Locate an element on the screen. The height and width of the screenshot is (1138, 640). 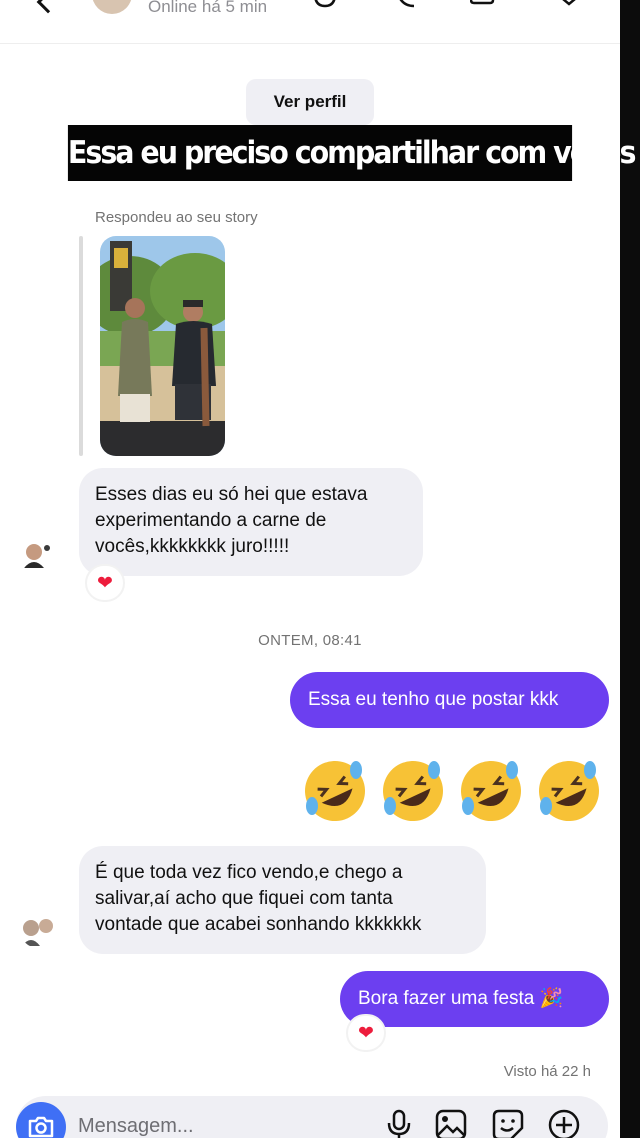
message-line: vontade que acabei sonhando kkkkkkk is located at coordinates (258, 924).